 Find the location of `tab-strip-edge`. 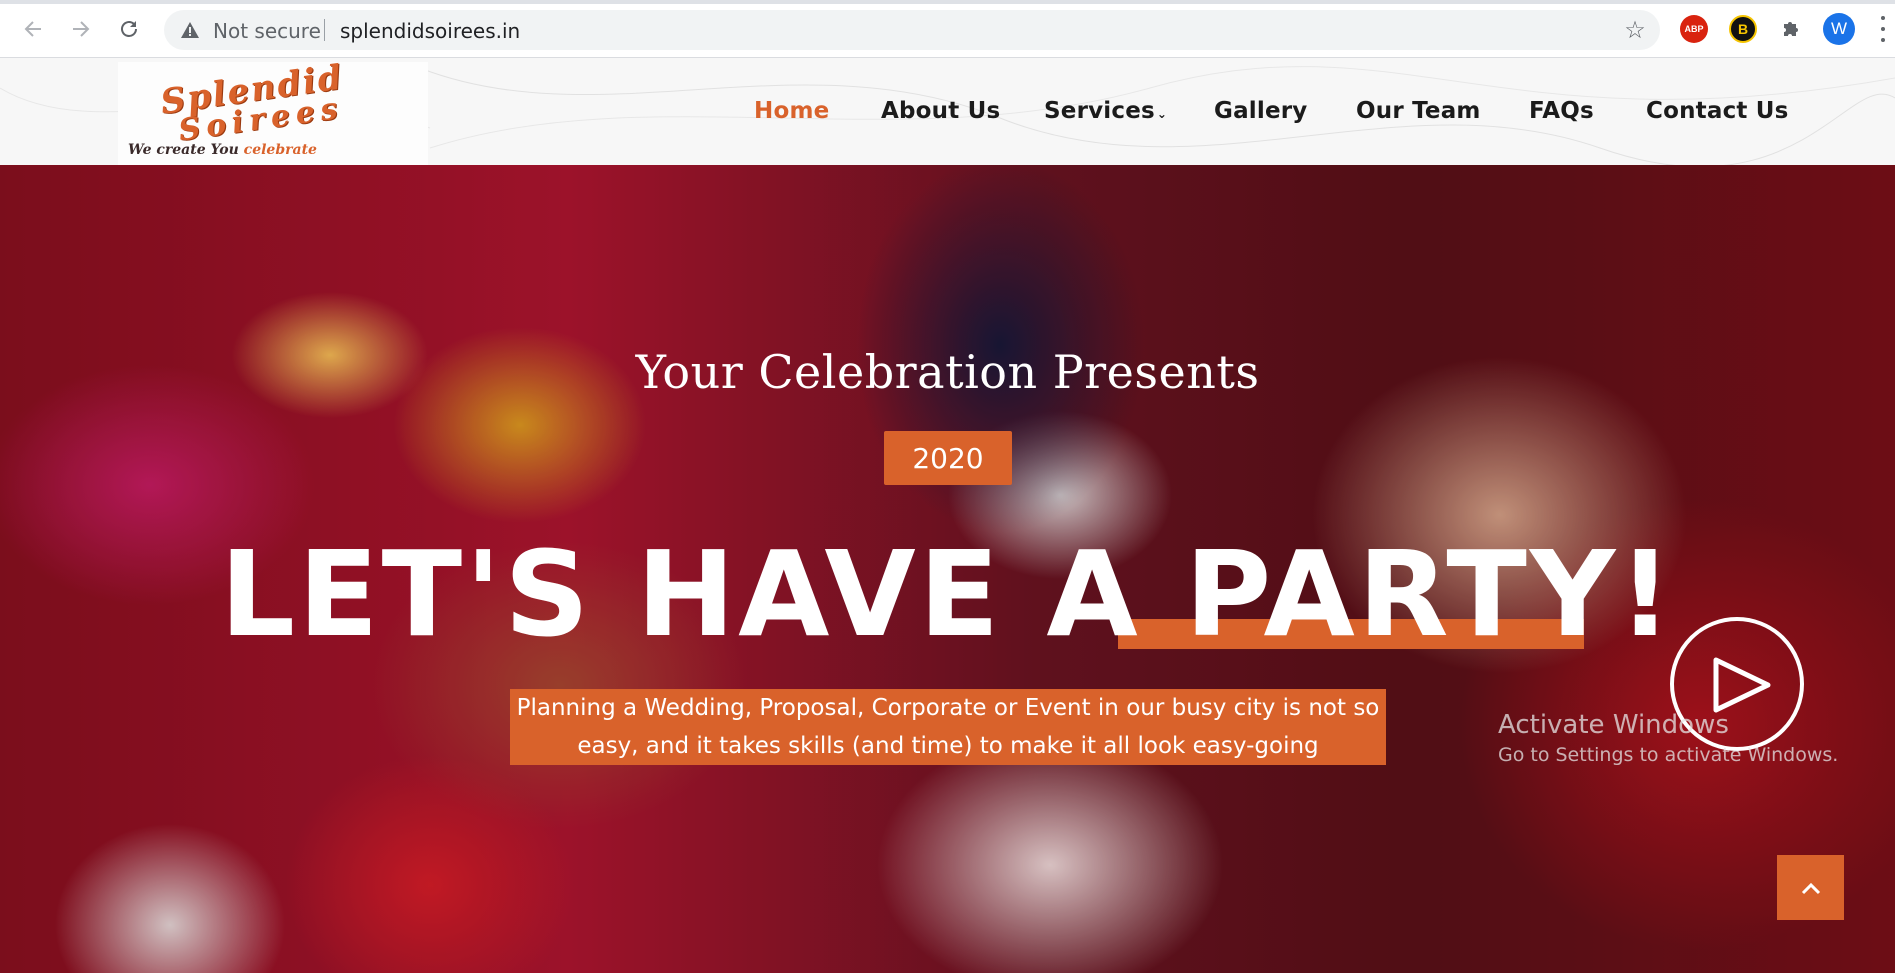

tab-strip-edge is located at coordinates (947, 2).